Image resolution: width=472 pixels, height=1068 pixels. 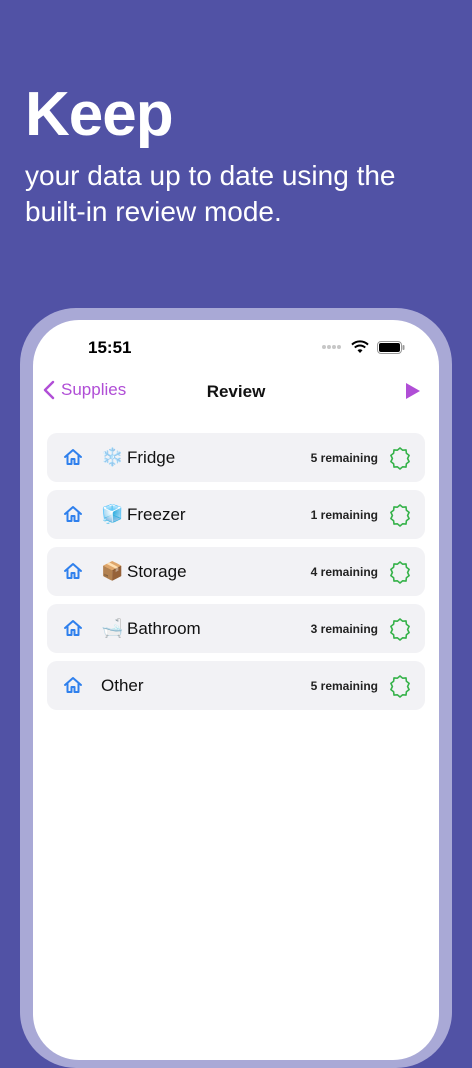 I want to click on wifi-icon, so click(x=360, y=346).